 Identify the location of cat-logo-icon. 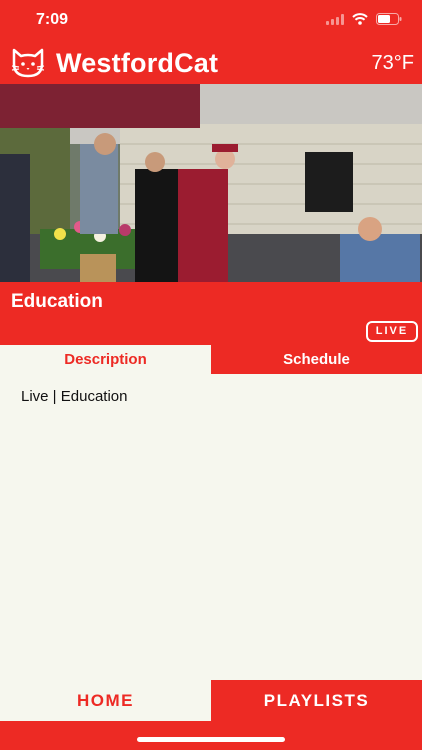
(28, 63).